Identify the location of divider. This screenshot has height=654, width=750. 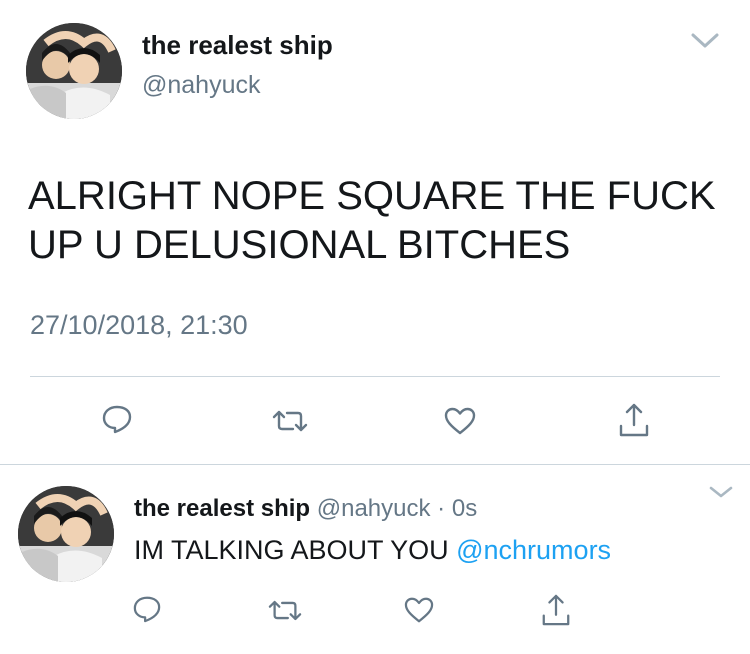
(375, 376).